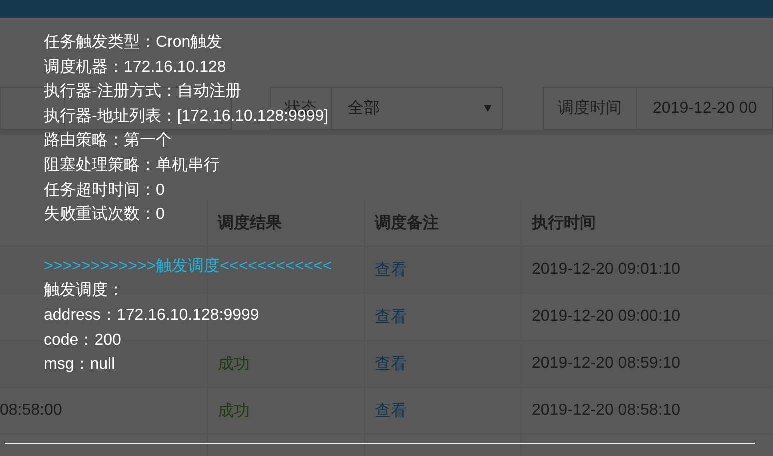 The height and width of the screenshot is (456, 773). What do you see at coordinates (104, 215) in the screenshot?
I see `tooltip-line: 失败重试次数：0` at bounding box center [104, 215].